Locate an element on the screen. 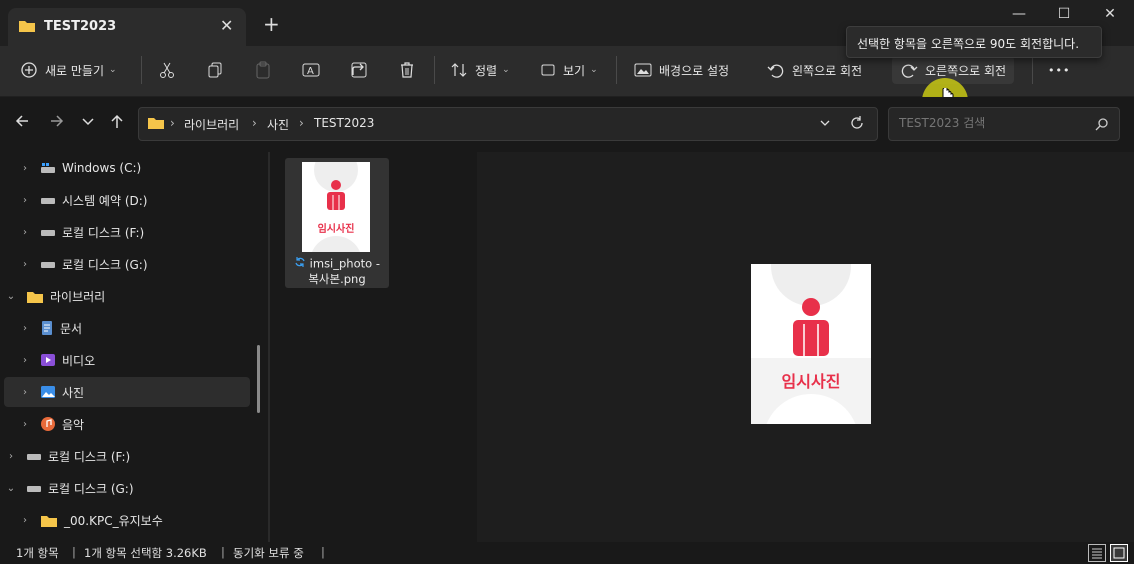 The width and height of the screenshot is (1134, 564). address-dropdown-icon is located at coordinates (825, 124).